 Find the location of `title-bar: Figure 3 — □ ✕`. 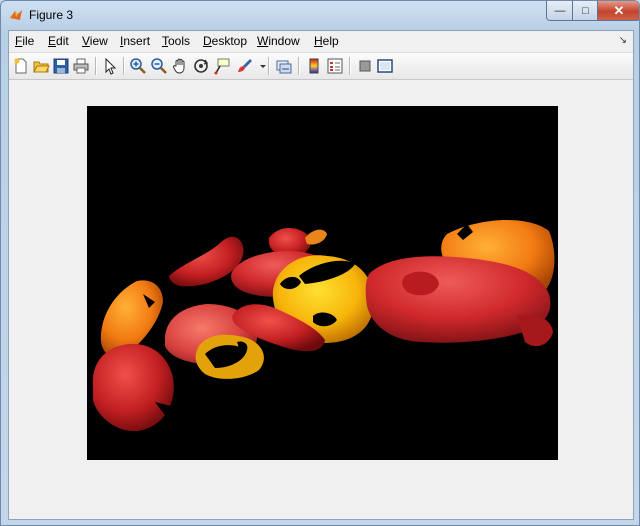

title-bar: Figure 3 — □ ✕ is located at coordinates (320, 15).